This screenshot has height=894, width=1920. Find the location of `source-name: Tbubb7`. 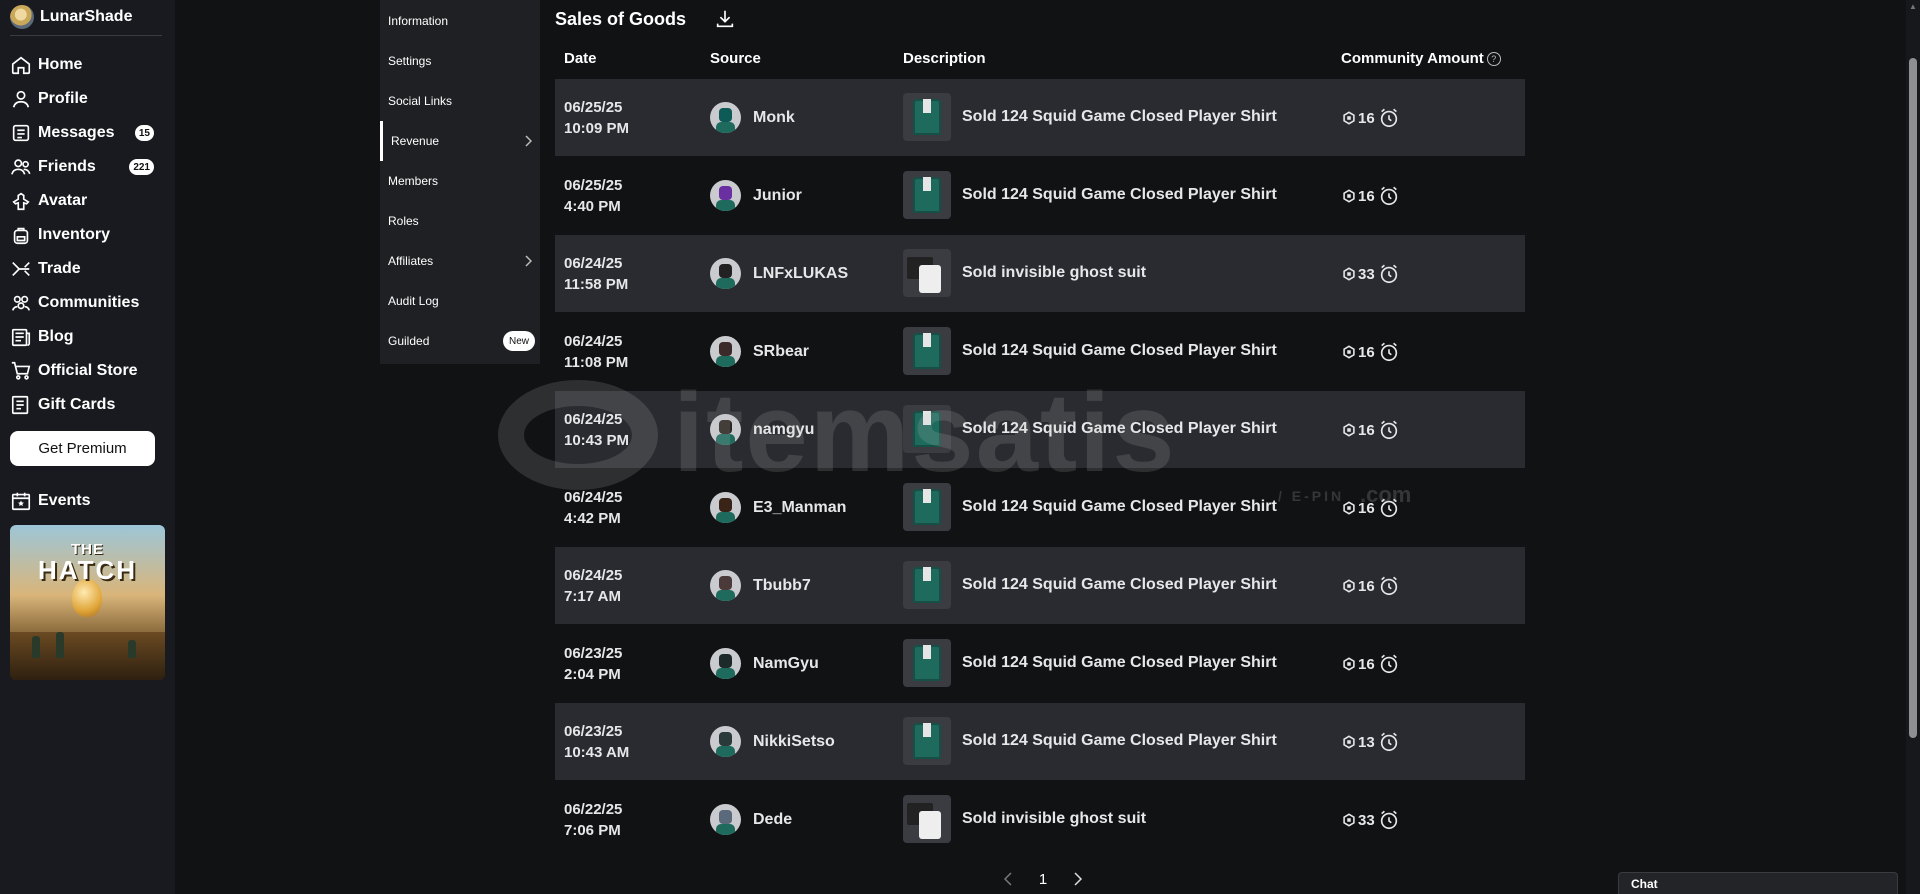

source-name: Tbubb7 is located at coordinates (782, 586).